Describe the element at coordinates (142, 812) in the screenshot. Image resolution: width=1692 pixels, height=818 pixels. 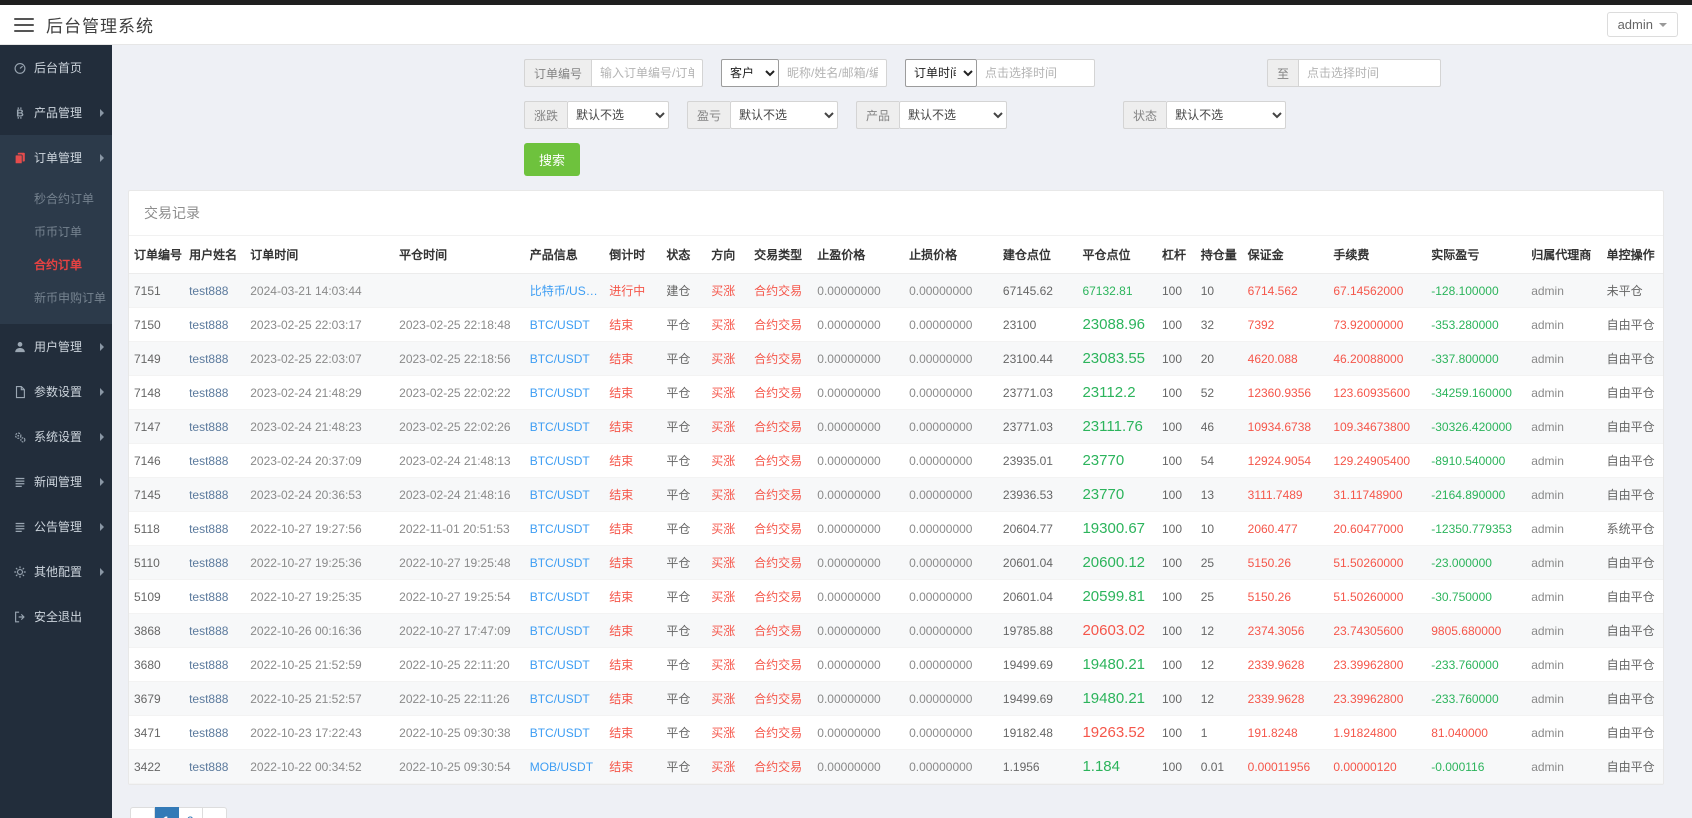
I see `pagination-prev: «` at that location.